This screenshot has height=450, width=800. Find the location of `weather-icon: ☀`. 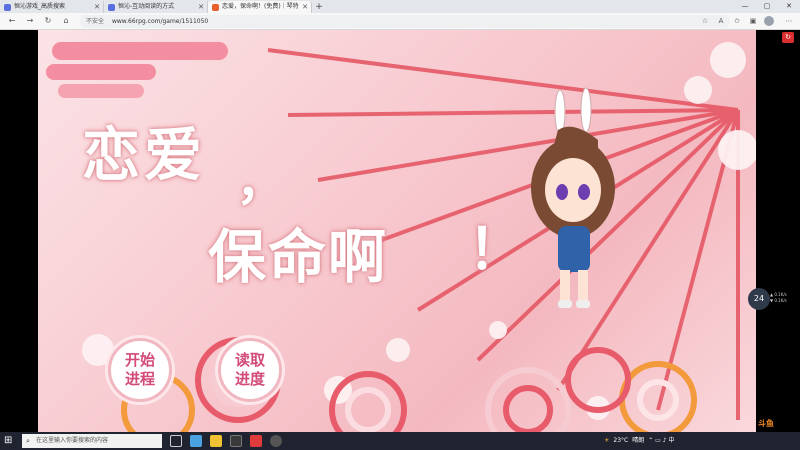

weather-icon: ☀ is located at coordinates (607, 440).